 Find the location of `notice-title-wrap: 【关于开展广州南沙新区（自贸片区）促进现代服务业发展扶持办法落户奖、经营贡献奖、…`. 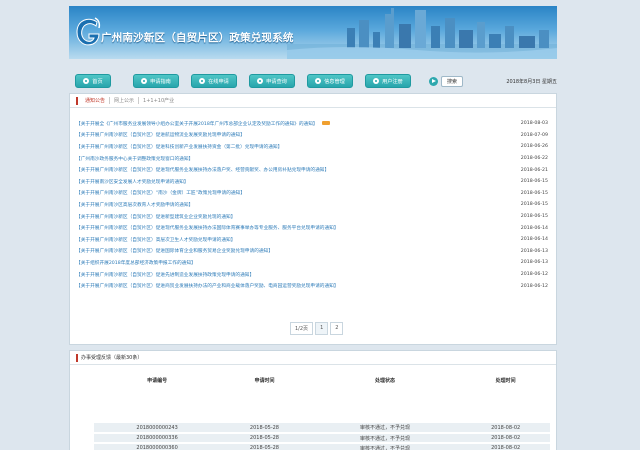

notice-title-wrap: 【关于开展广州南沙新区（自贸片区）促进现代服务业发展扶持办法落户奖、经营贡献奖、… is located at coordinates (202, 170).